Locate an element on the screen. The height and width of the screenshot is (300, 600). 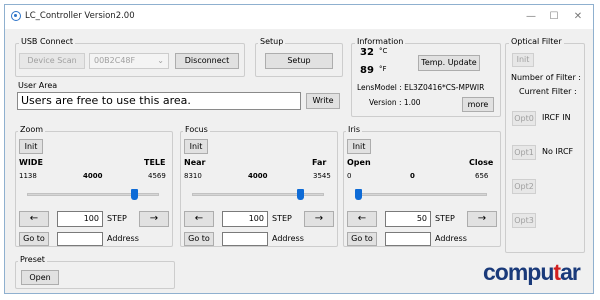
iris-slider-track is located at coordinates (421, 194).